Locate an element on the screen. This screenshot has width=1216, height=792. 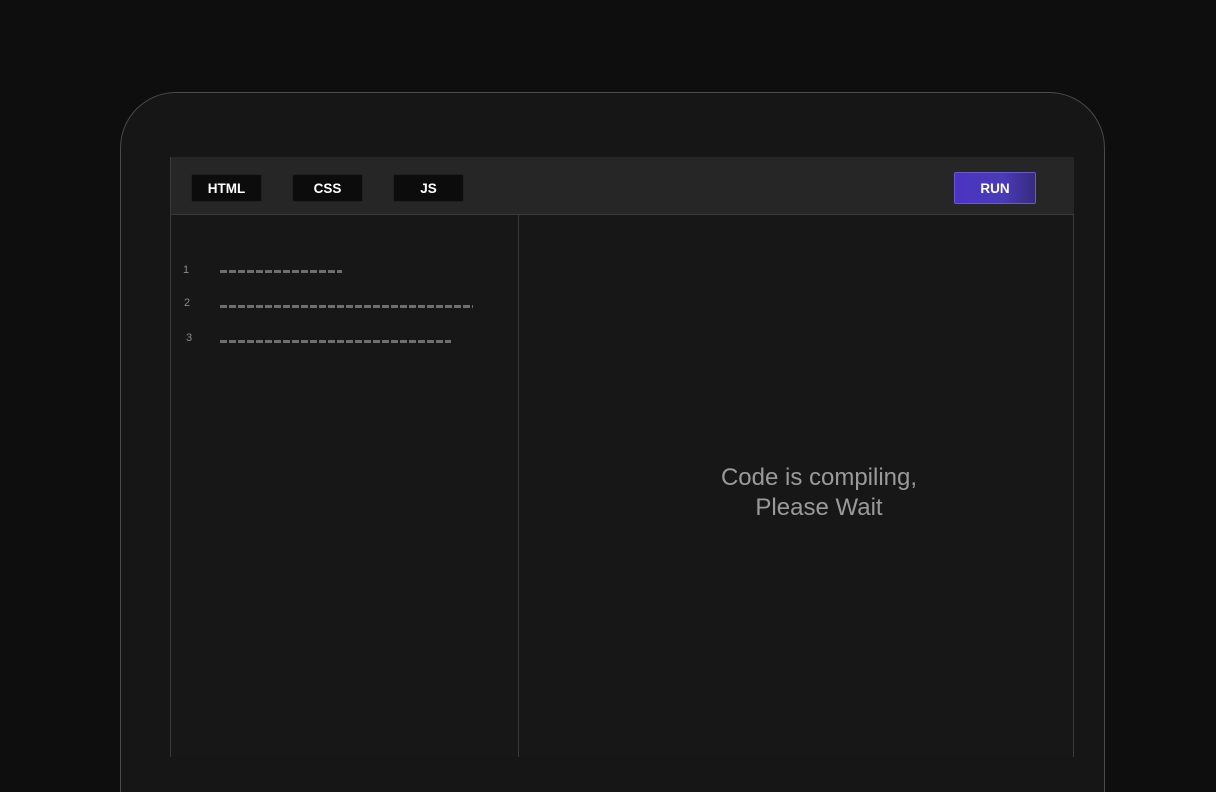
tab-css: CSS is located at coordinates (327, 188).